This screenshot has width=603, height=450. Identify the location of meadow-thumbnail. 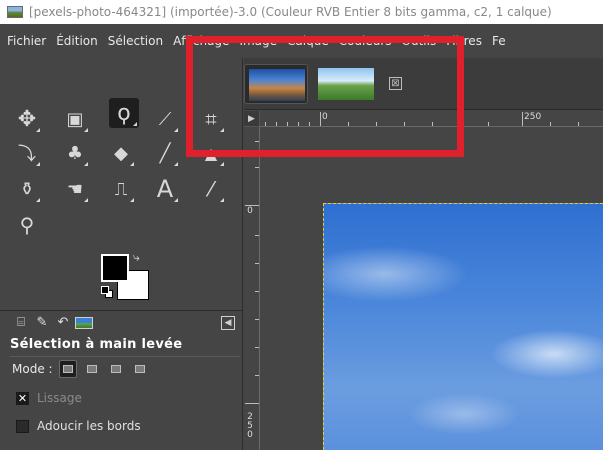
(346, 84).